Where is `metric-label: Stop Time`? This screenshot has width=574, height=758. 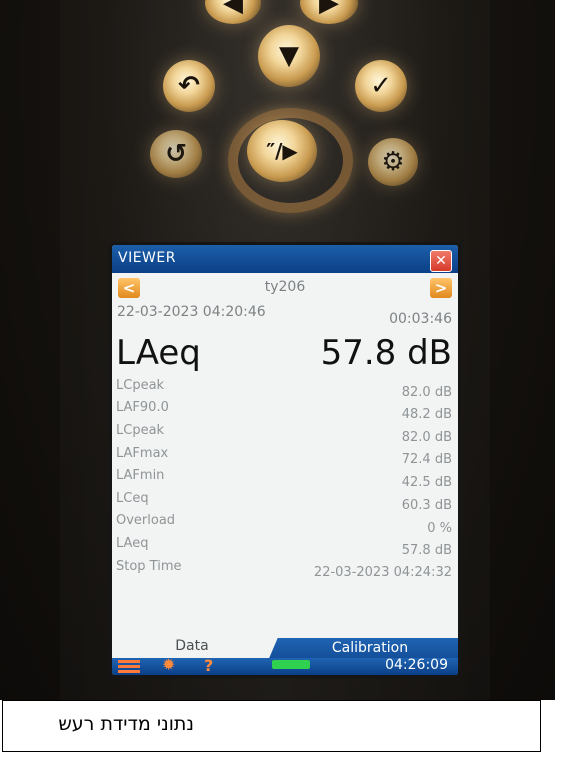
metric-label: Stop Time is located at coordinates (149, 566).